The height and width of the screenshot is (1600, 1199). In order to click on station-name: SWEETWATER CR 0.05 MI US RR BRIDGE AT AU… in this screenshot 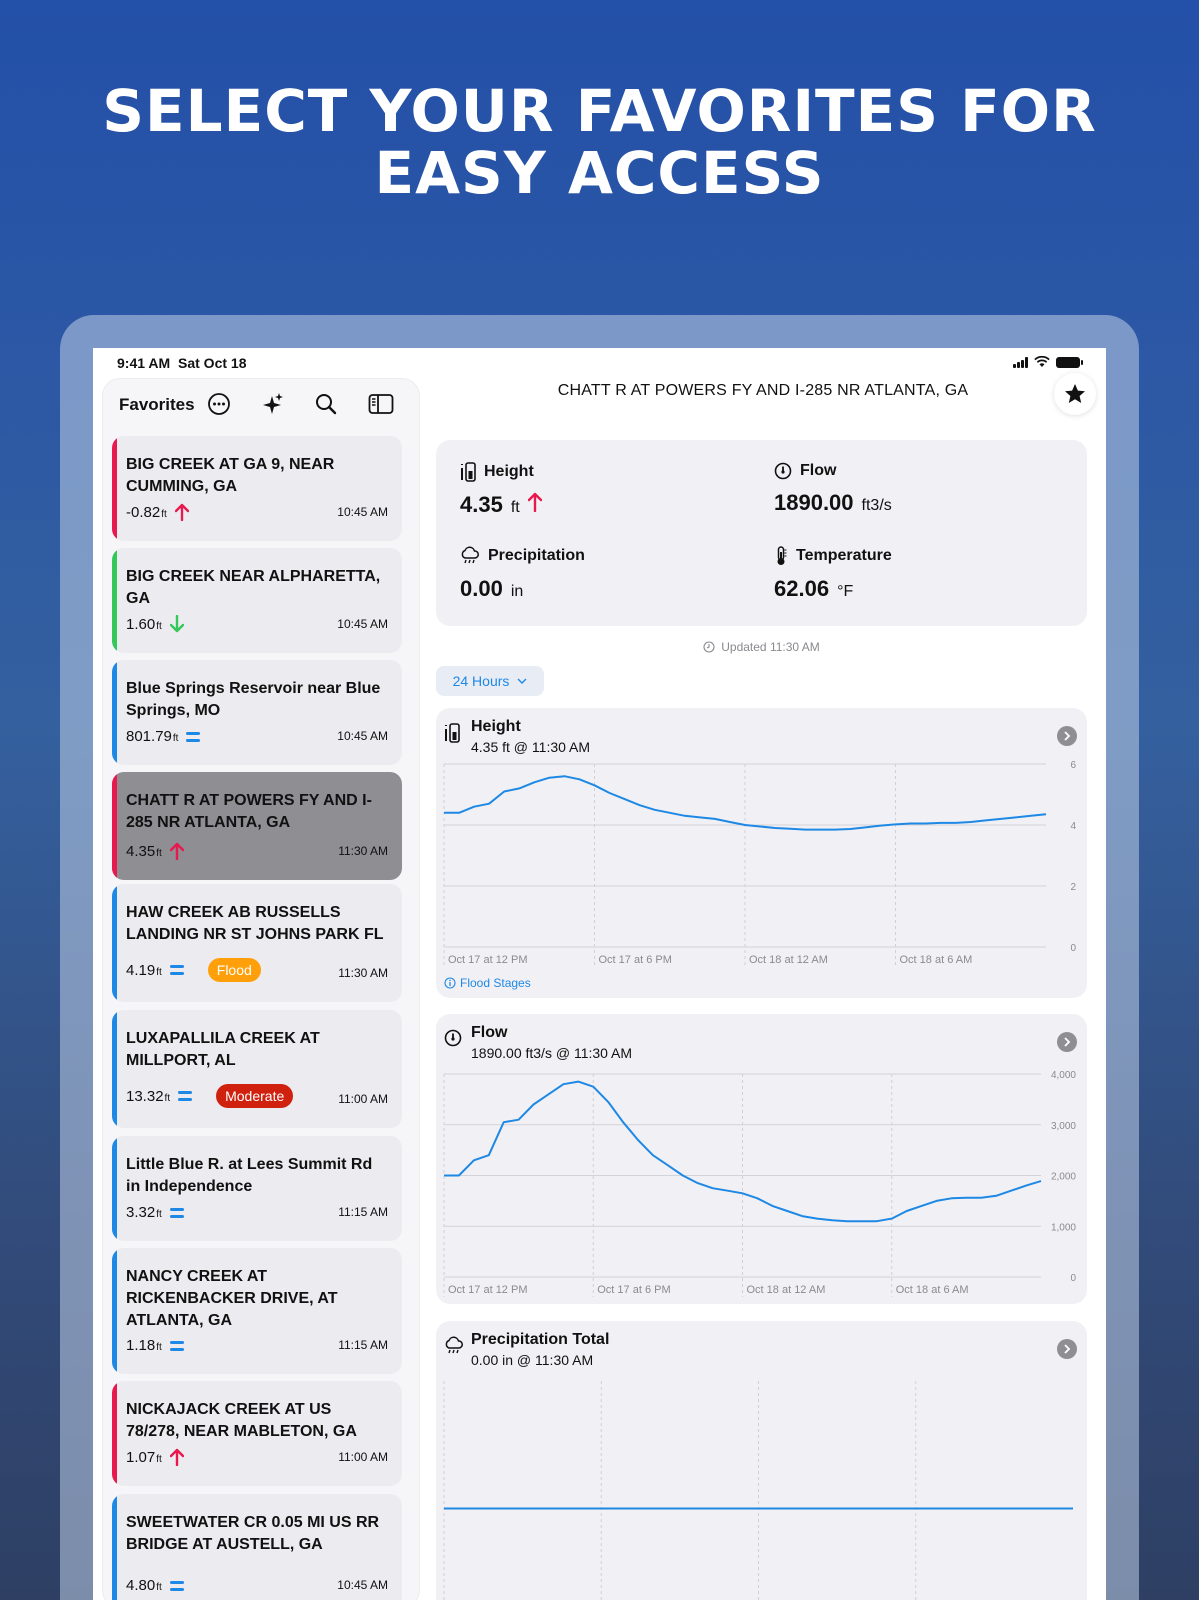, I will do `click(253, 1533)`.